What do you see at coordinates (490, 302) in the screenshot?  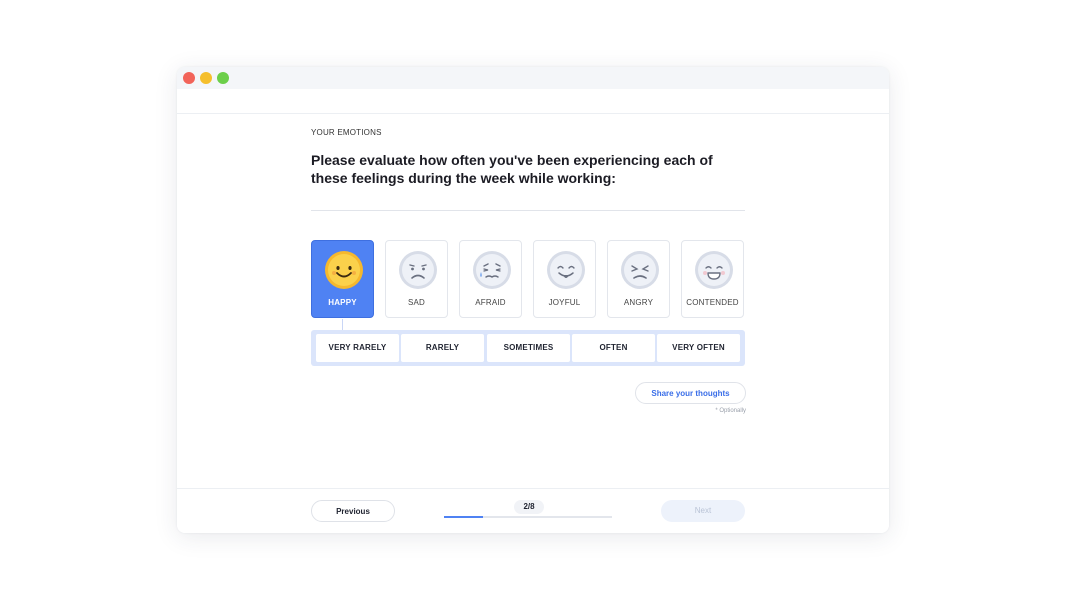 I see `emotion-label: AFRAID` at bounding box center [490, 302].